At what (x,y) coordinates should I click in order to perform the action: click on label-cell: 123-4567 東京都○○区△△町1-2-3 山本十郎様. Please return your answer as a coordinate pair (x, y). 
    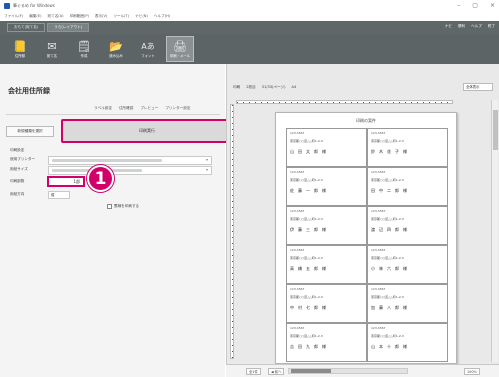
    Looking at the image, I should click on (407, 342).